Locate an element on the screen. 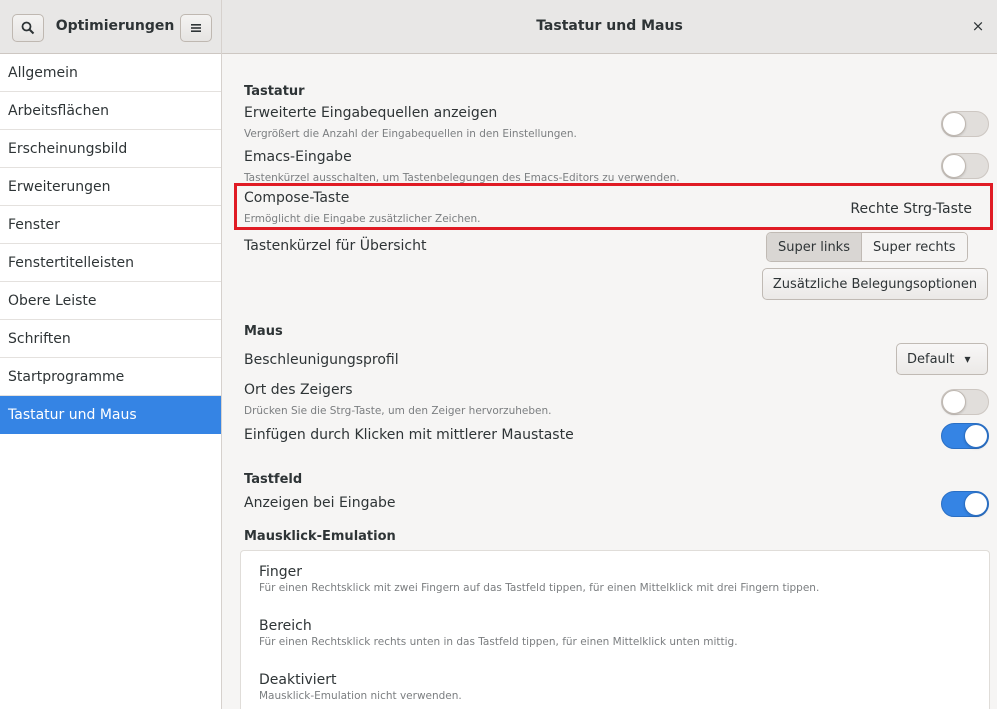 Image resolution: width=997 pixels, height=709 pixels. sidebar-item-schriften: Schriften is located at coordinates (110, 339).